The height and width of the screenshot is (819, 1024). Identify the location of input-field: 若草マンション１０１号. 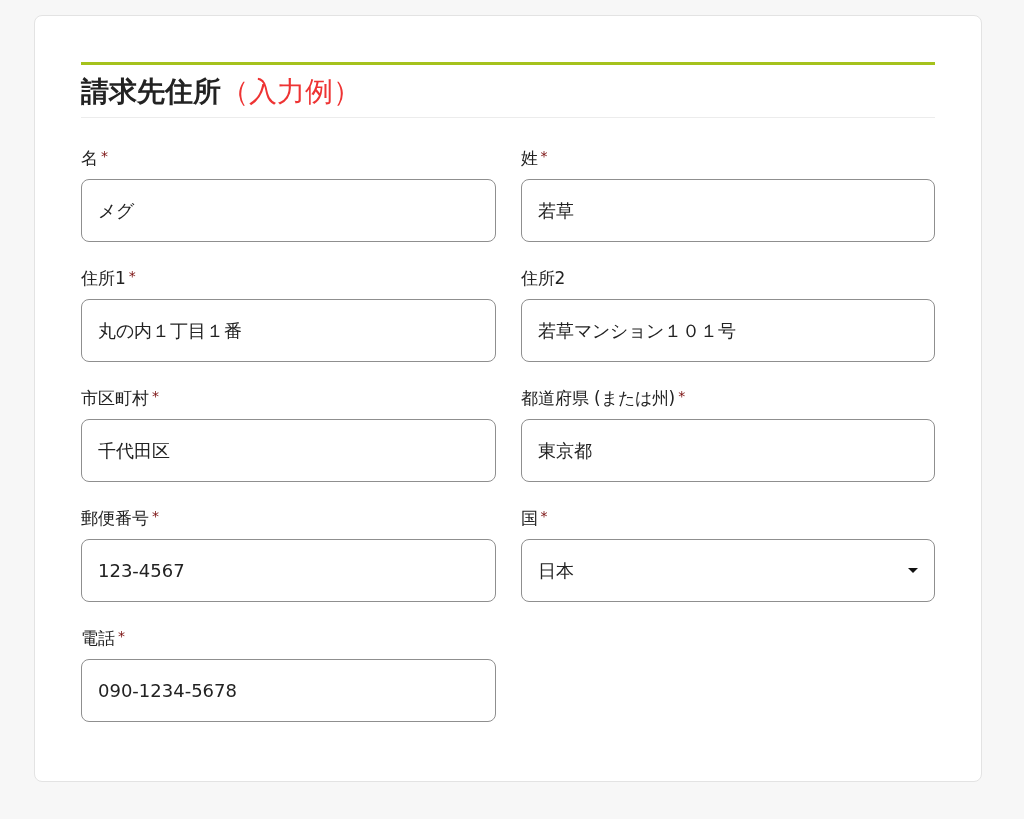
(727, 330).